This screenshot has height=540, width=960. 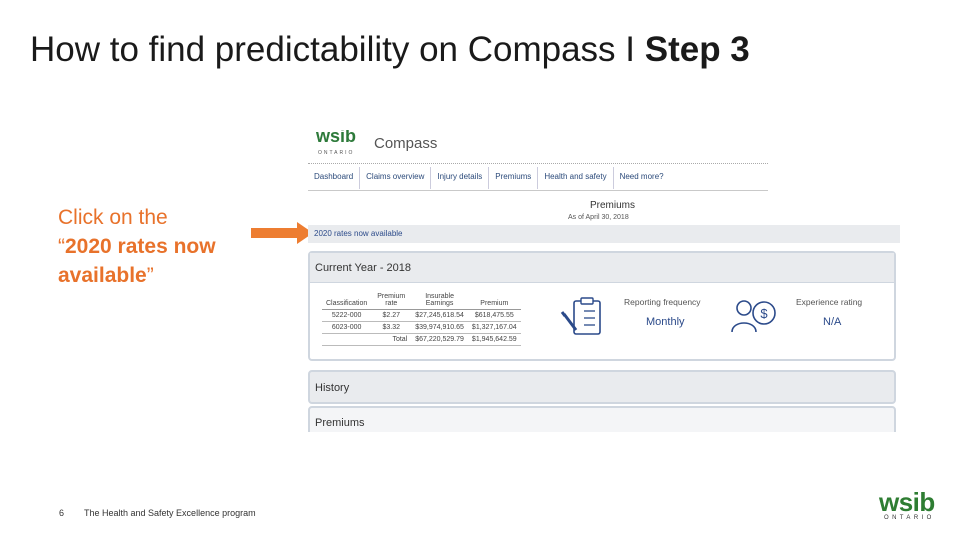 What do you see at coordinates (439, 339) in the screenshot?
I see `total-earnings: $67,220,529.79` at bounding box center [439, 339].